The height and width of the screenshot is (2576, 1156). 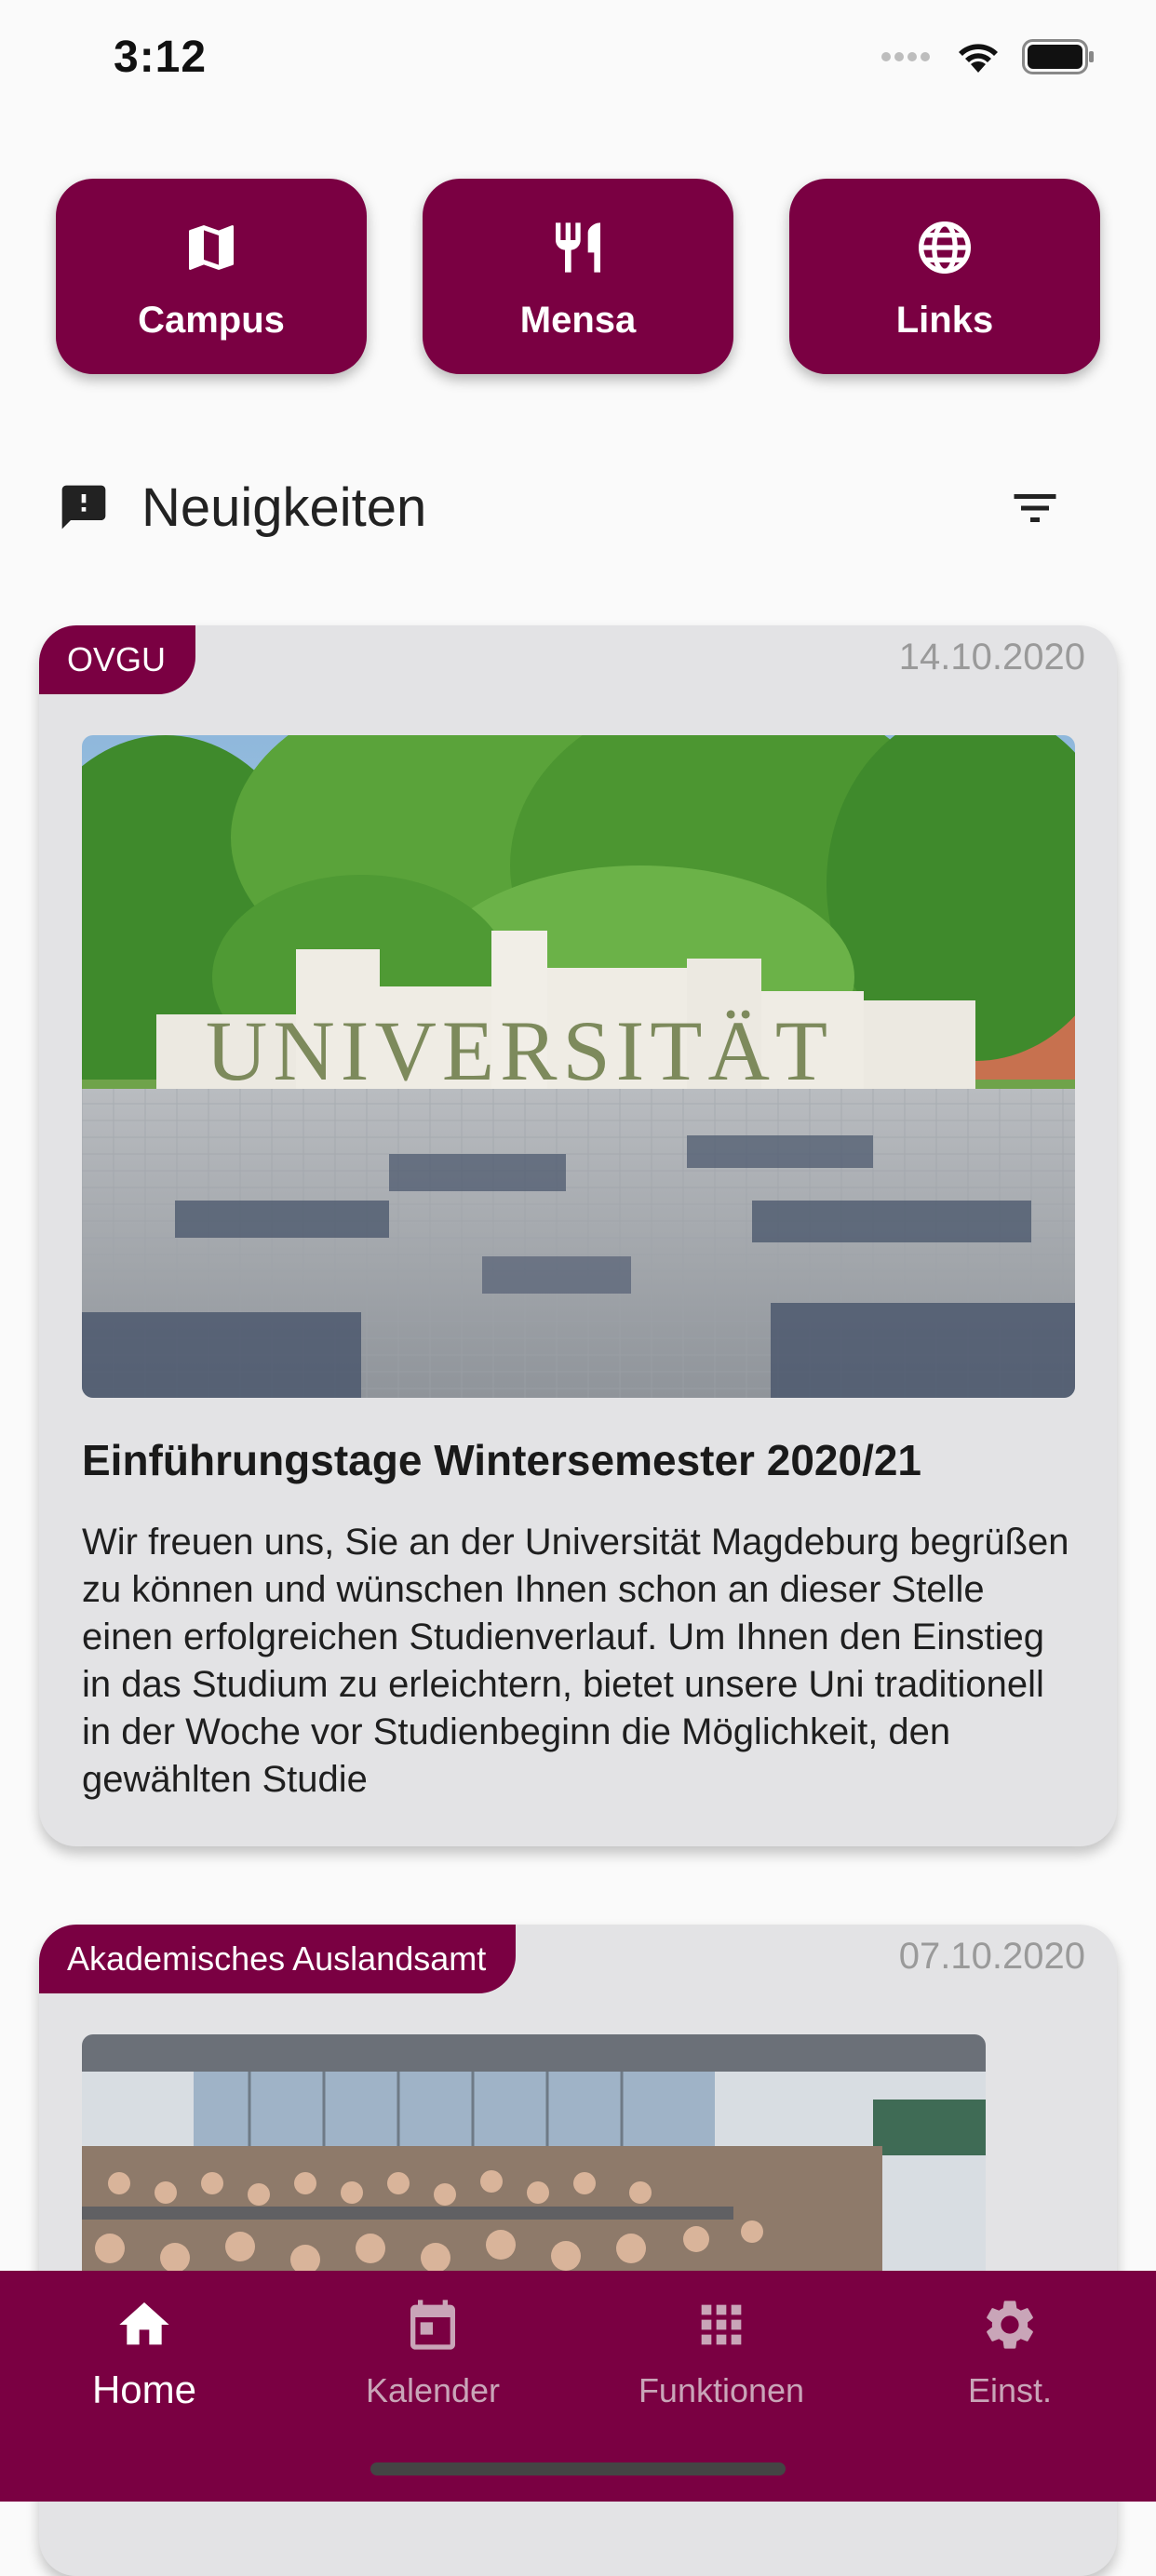 I want to click on links-label: Links, so click(x=944, y=320).